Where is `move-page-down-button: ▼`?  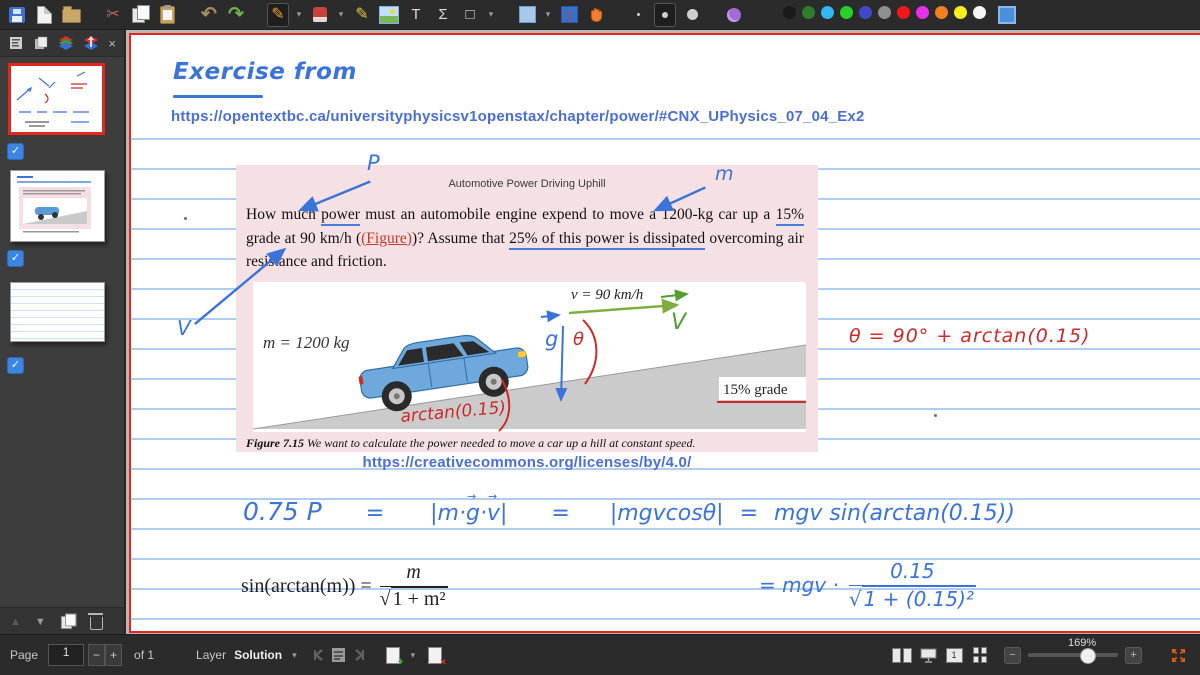 move-page-down-button: ▼ is located at coordinates (40, 622).